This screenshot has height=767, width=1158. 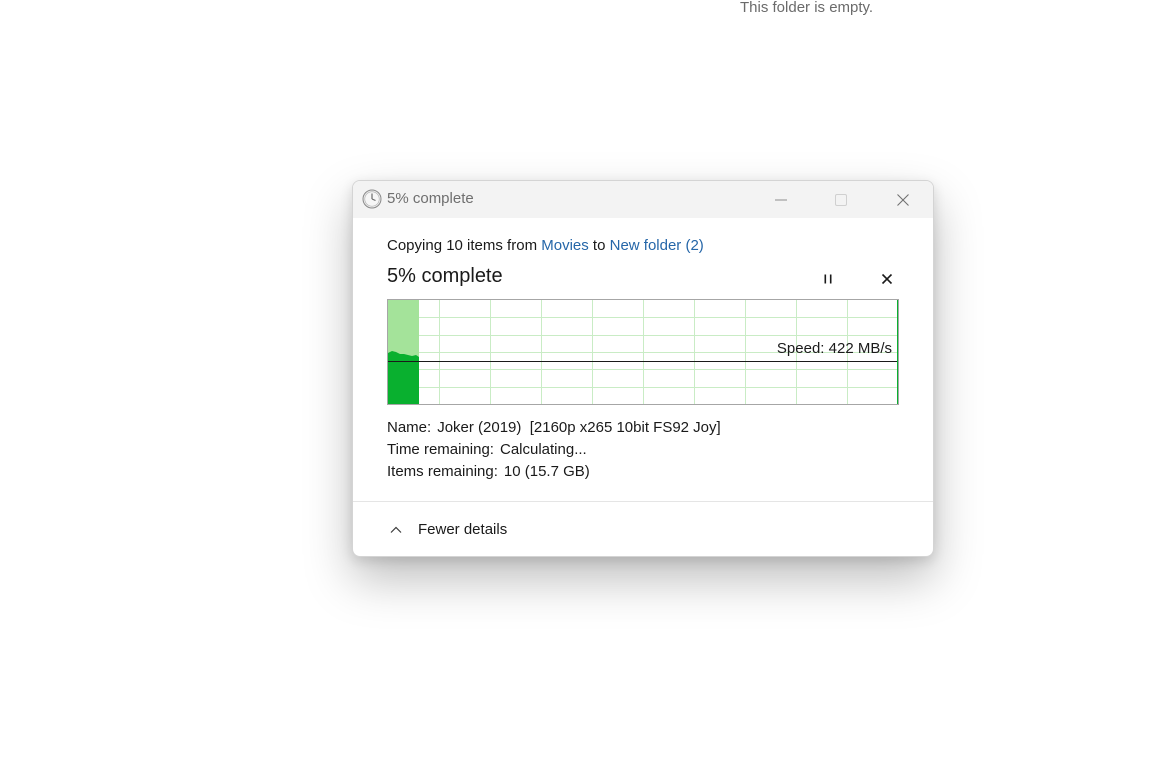 I want to click on window-title: 5% complete, so click(x=430, y=198).